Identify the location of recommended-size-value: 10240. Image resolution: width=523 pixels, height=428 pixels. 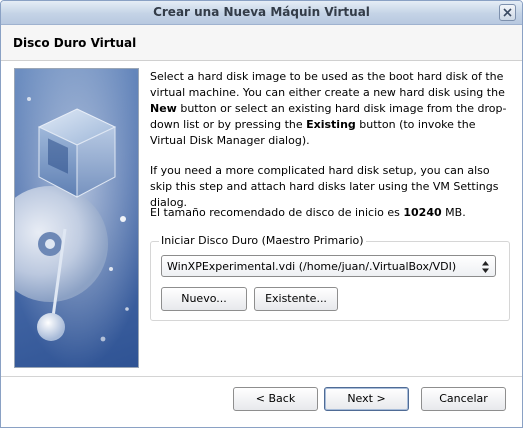
(422, 212).